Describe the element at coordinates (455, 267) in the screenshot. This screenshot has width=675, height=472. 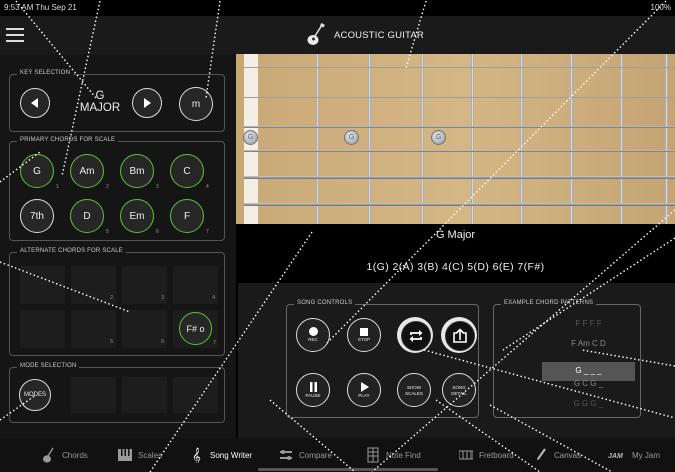
I see `scale-degrees: 1(G) 2(A) 3(B) 4(C) 5(D) 6(E) 7(F#)` at that location.